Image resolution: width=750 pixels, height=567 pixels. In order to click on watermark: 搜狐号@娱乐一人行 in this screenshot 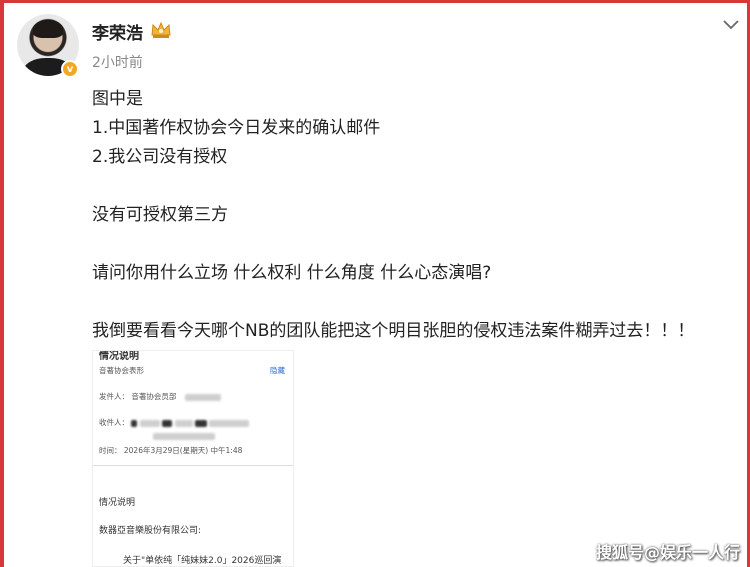, I will do `click(668, 552)`.